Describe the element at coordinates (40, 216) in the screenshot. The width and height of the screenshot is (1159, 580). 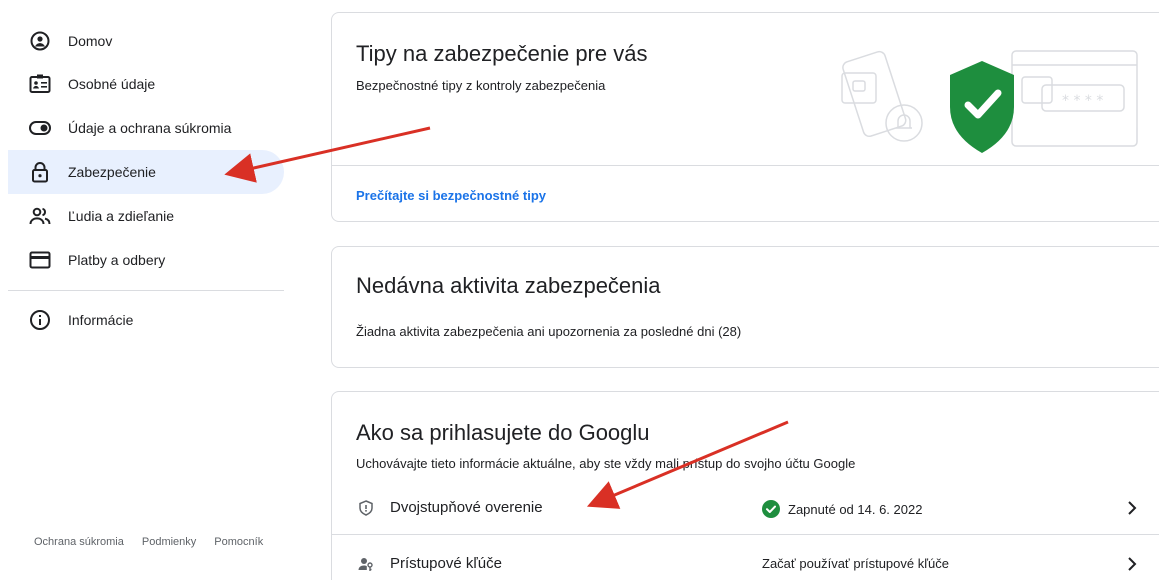
I see `people-icon` at that location.